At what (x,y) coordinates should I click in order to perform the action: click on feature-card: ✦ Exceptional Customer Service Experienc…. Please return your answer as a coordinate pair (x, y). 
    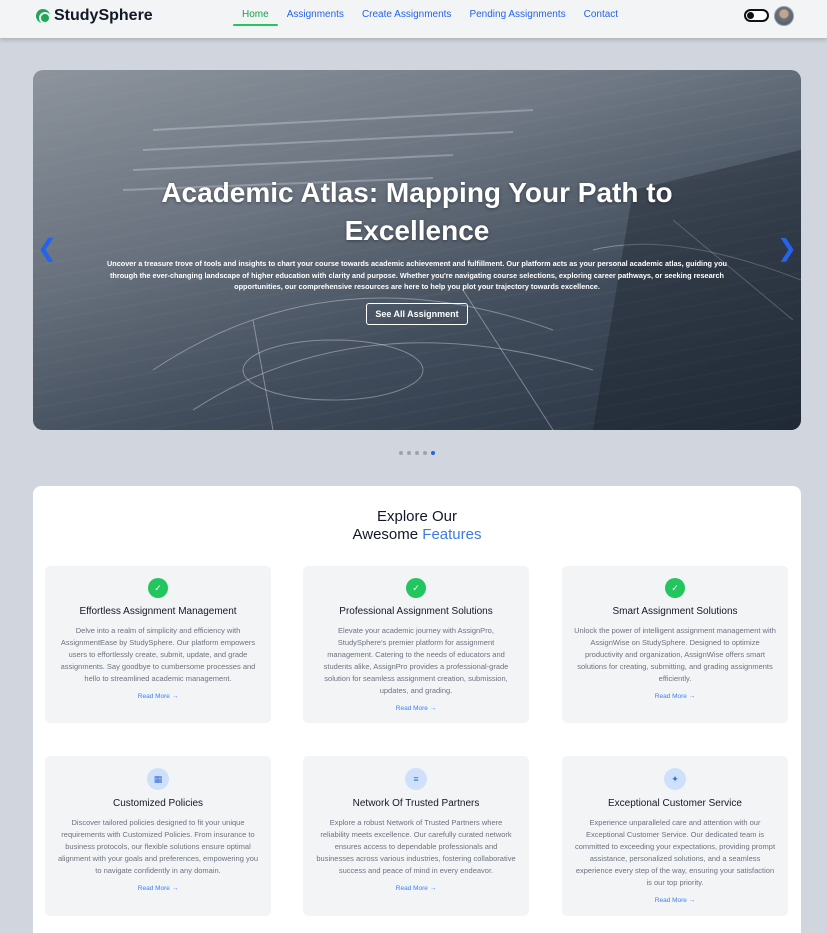
    Looking at the image, I should click on (675, 836).